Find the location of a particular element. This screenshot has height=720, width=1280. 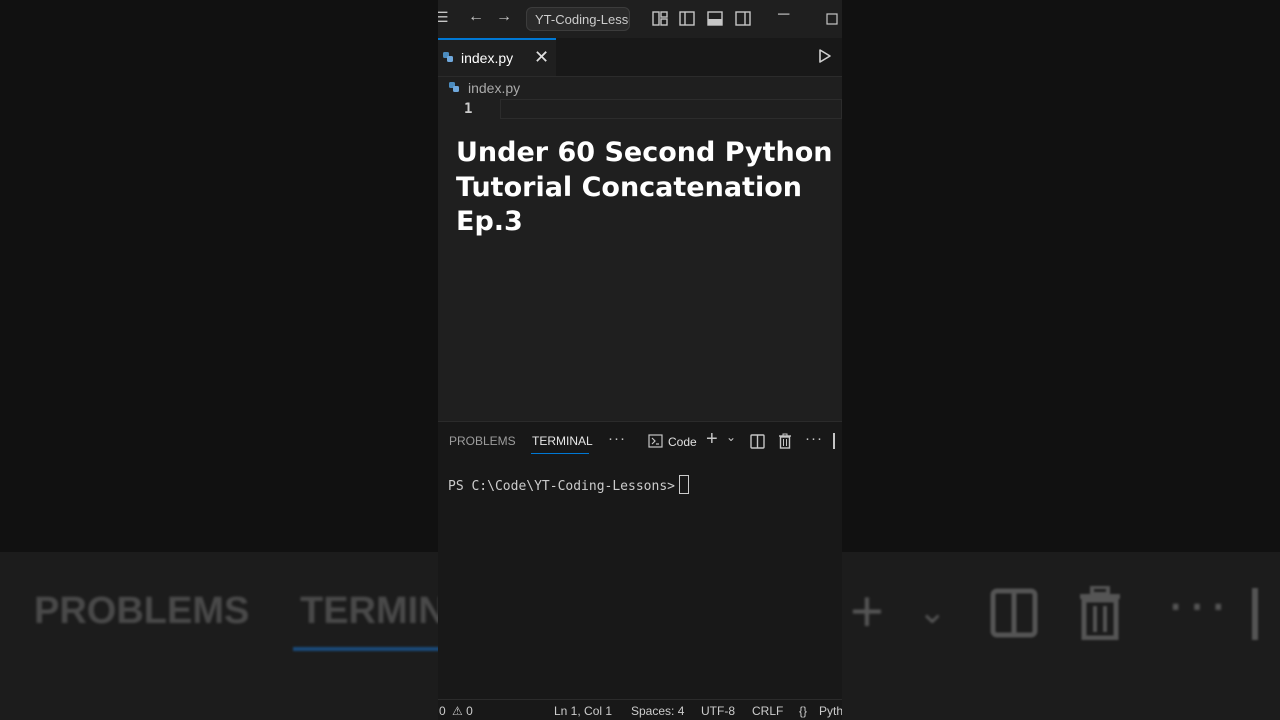

indentation: Spaces: 4 is located at coordinates (657, 711).